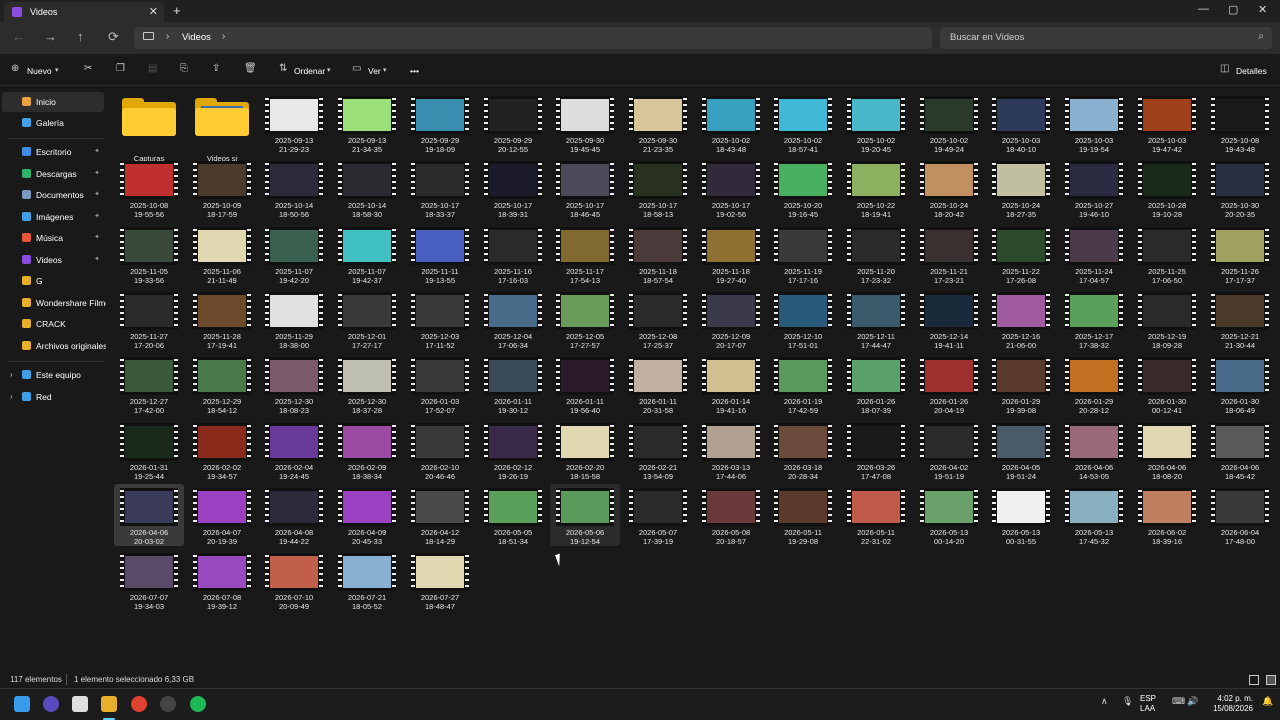 Image resolution: width=1280 pixels, height=720 pixels. Describe the element at coordinates (658, 450) in the screenshot. I see `video-item: 2026-02-21 13-54-09` at that location.